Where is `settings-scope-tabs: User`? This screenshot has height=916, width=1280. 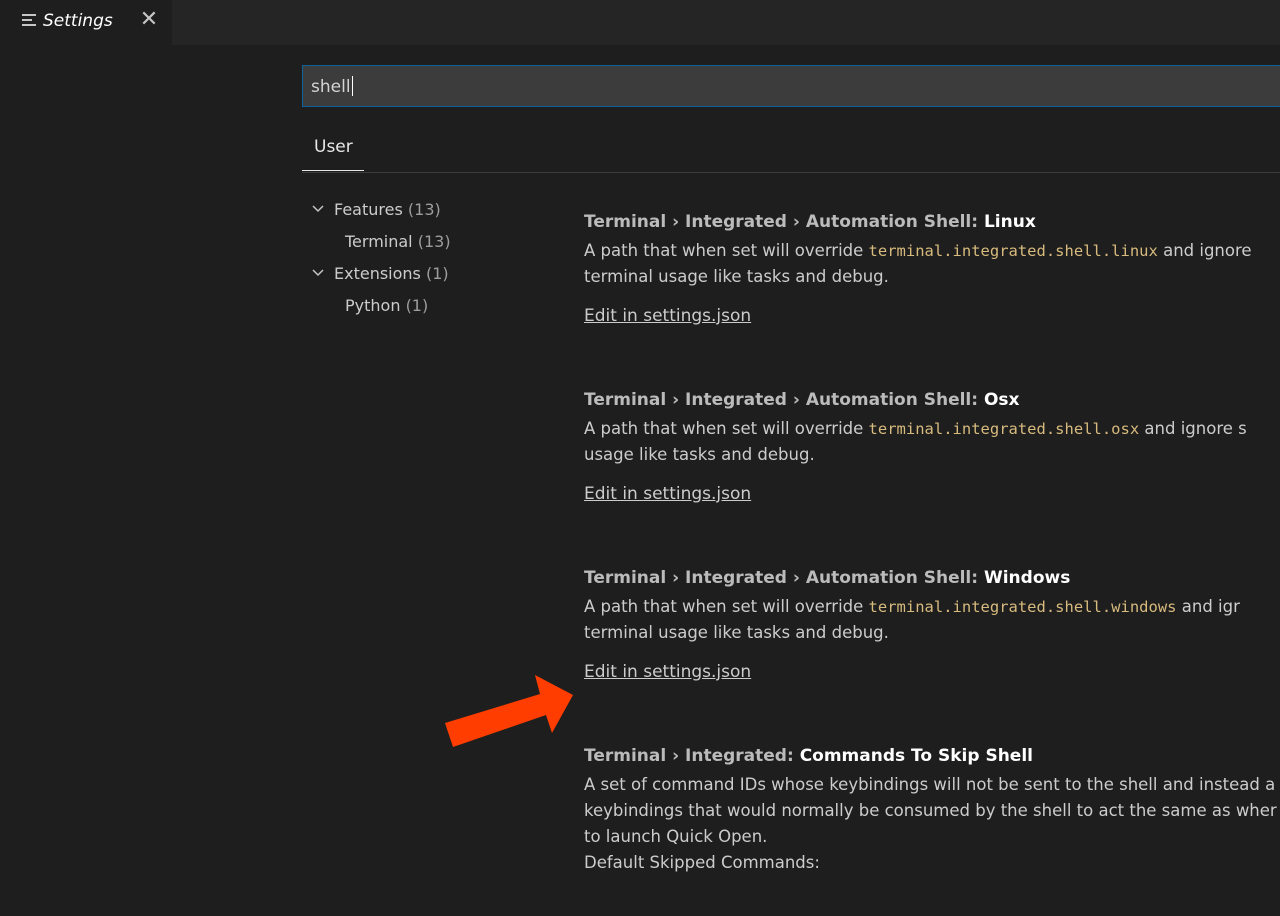 settings-scope-tabs: User is located at coordinates (791, 149).